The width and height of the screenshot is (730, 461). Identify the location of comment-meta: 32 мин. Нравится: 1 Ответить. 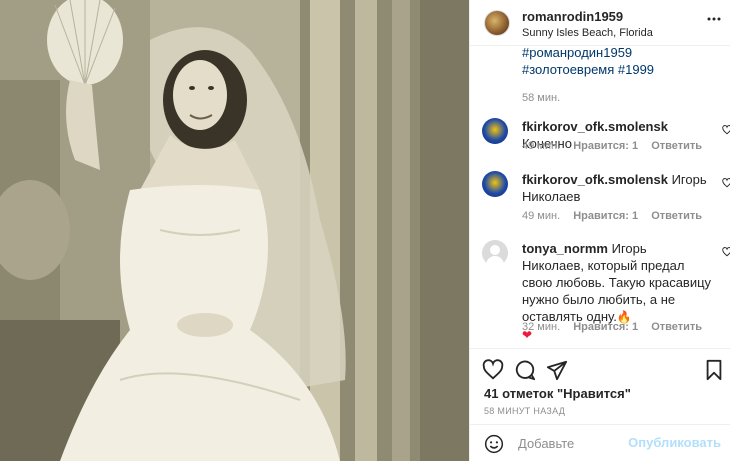
(617, 327).